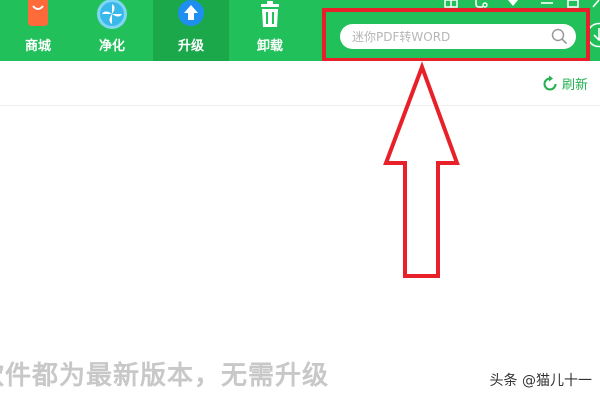  Describe the element at coordinates (574, 85) in the screenshot. I see `refresh-label: 刷新` at that location.